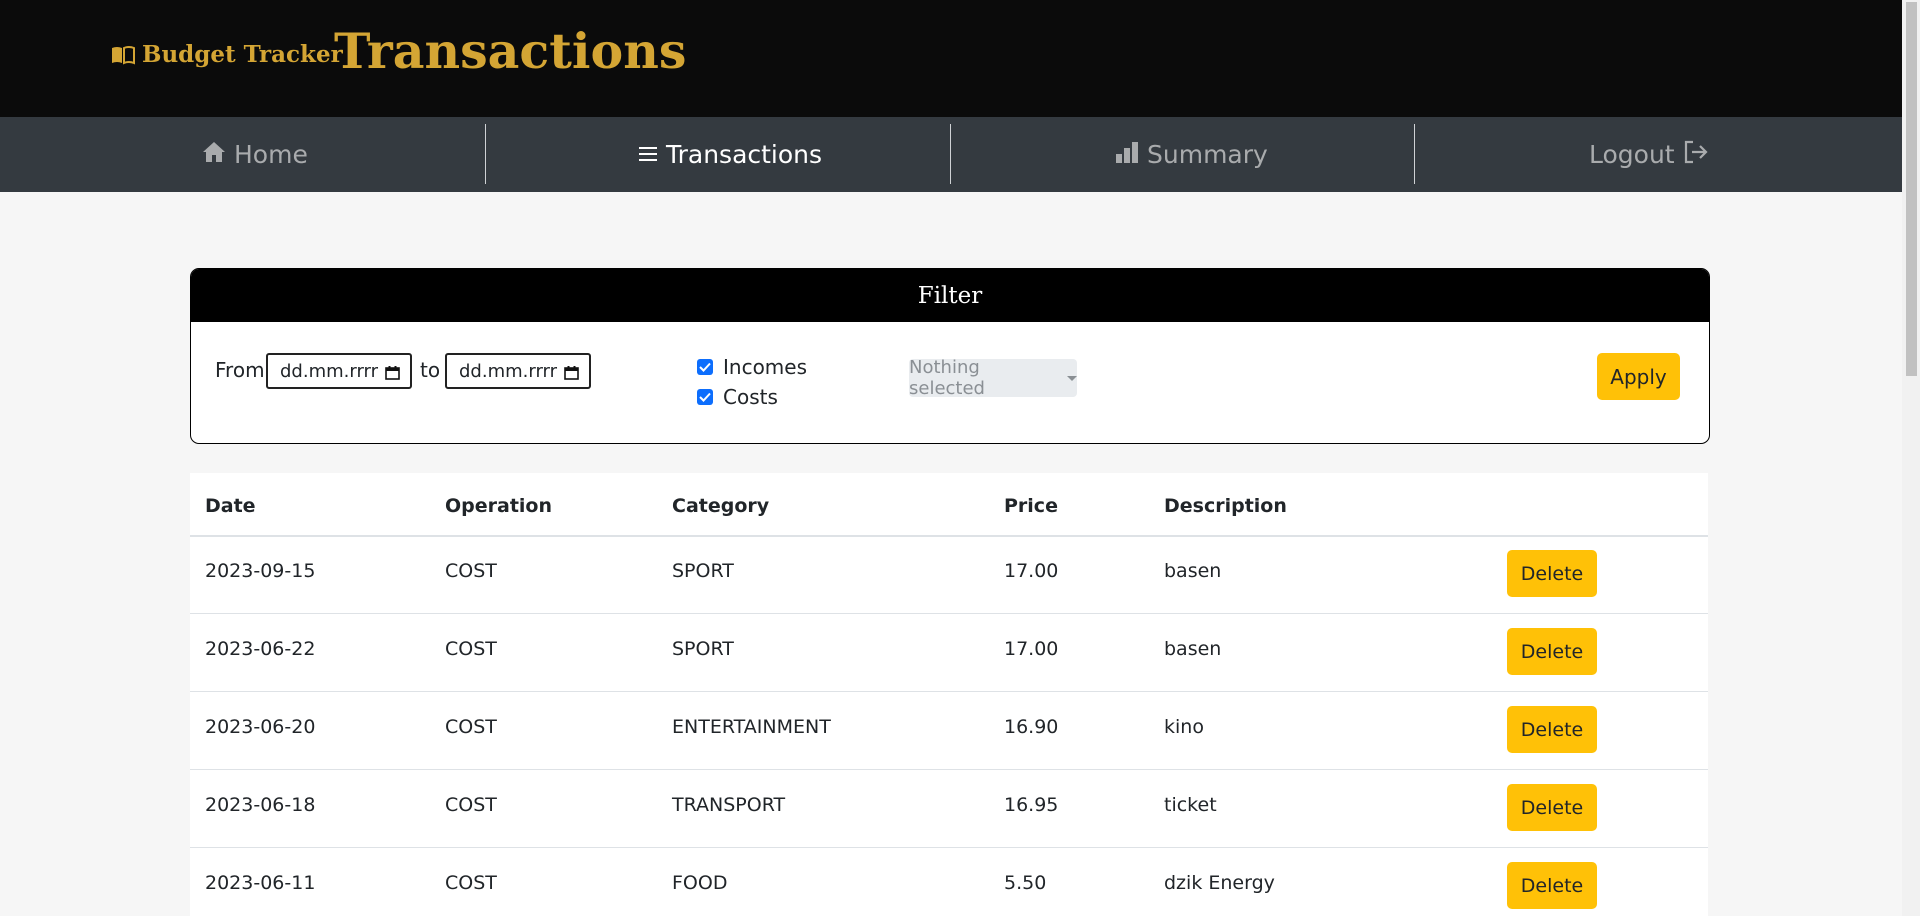 This screenshot has height=916, width=1920. I want to click on top-header: Budget Tracker Transactions, so click(951, 58).